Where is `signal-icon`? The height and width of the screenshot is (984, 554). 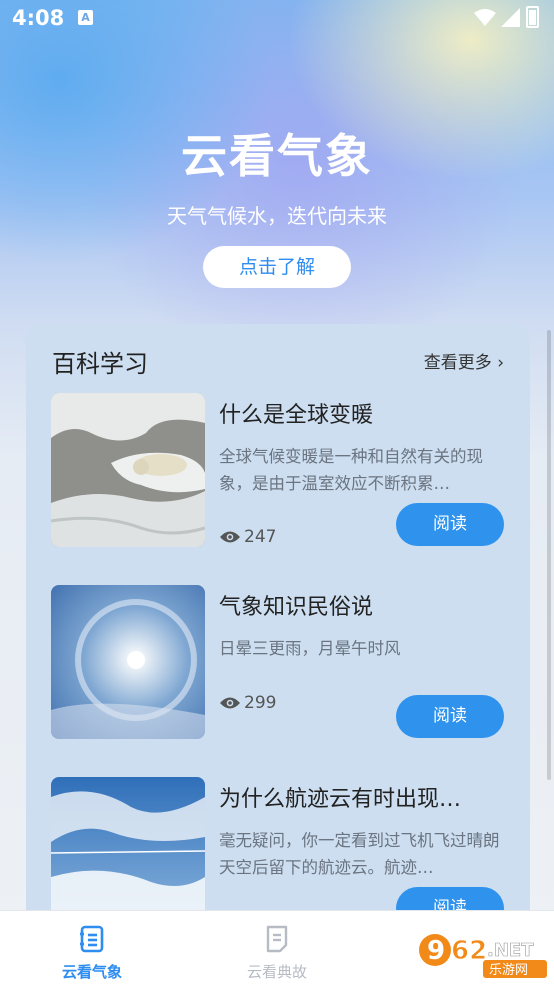
signal-icon is located at coordinates (510, 17).